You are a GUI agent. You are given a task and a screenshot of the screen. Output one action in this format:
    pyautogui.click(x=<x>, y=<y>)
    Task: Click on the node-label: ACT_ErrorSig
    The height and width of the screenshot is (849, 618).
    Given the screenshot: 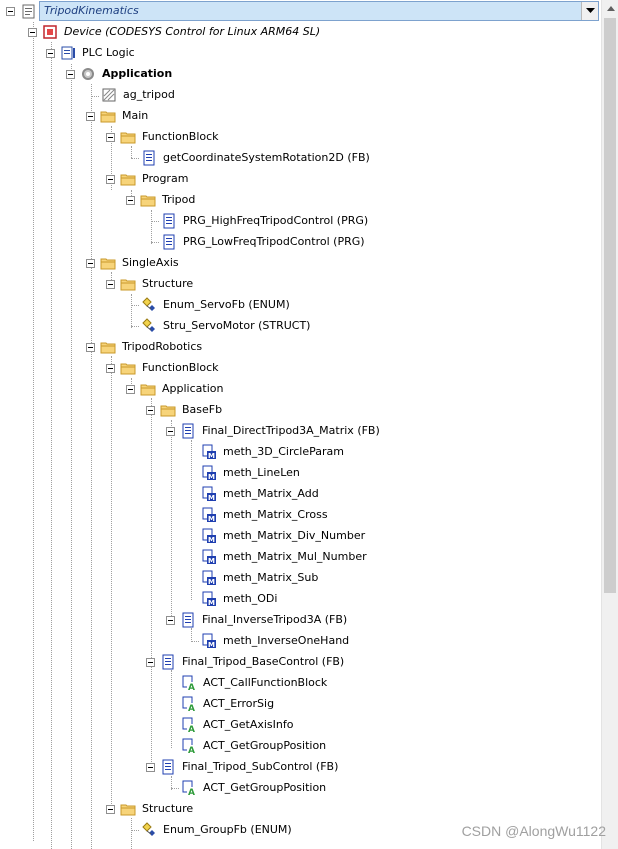 What is the action you would take?
    pyautogui.click(x=239, y=703)
    